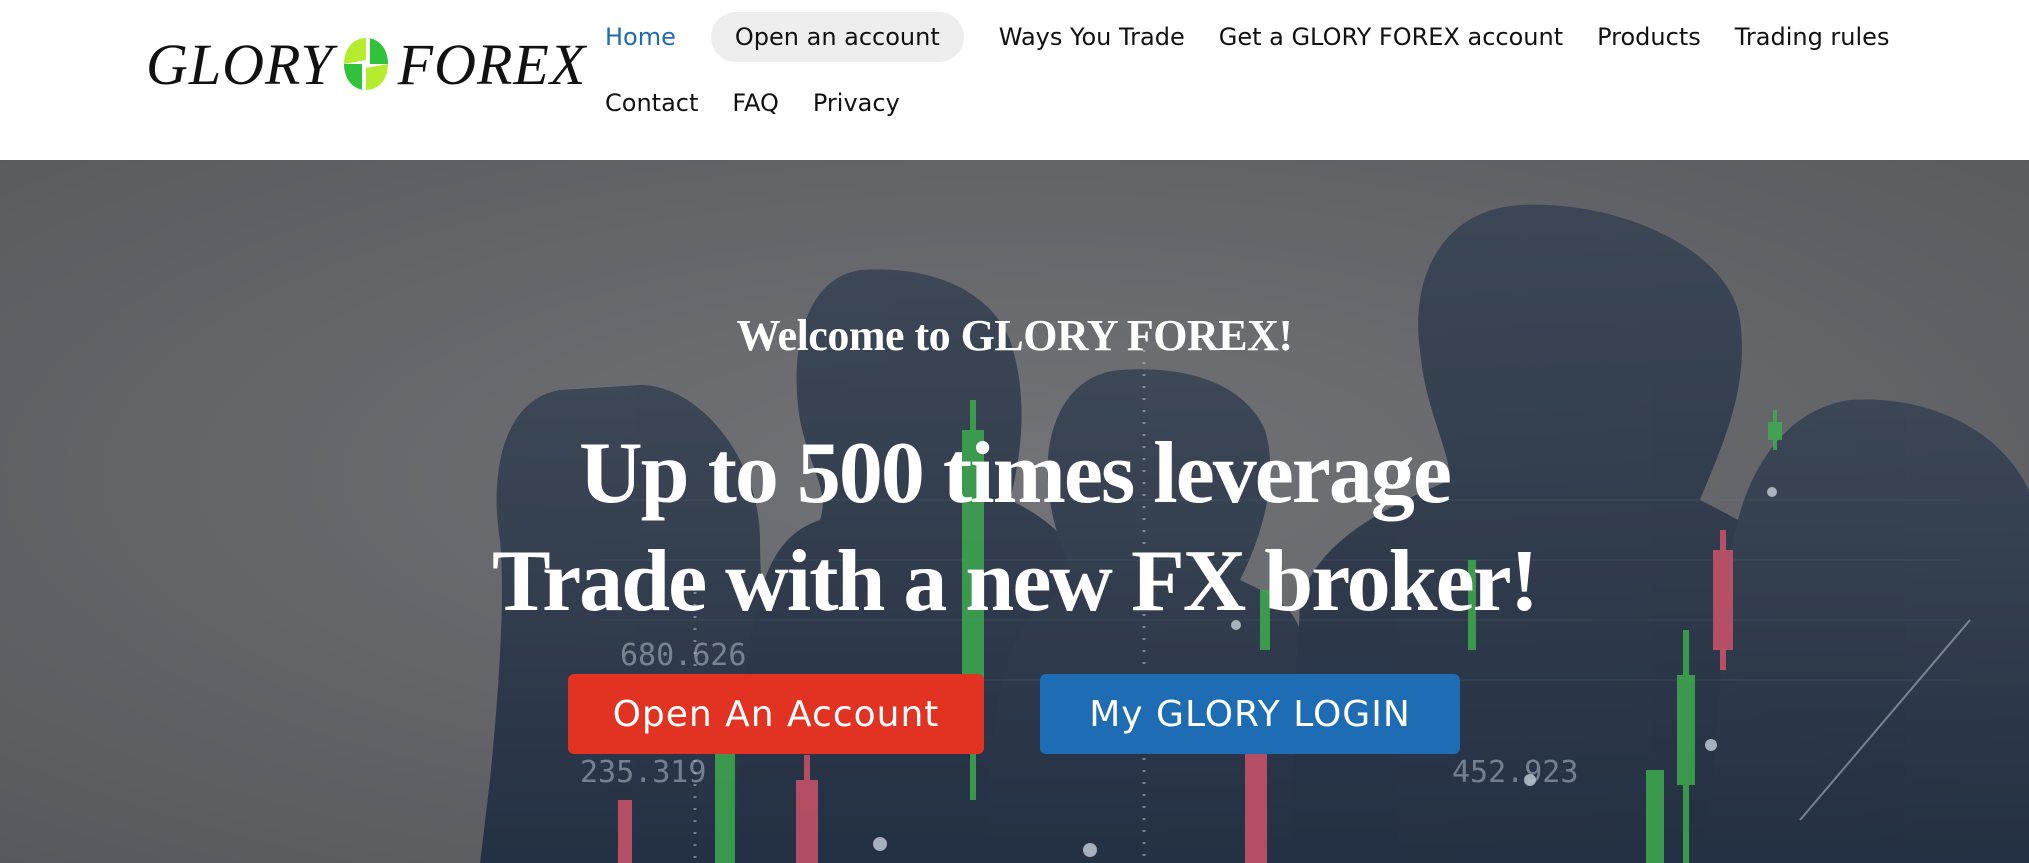  Describe the element at coordinates (1014, 335) in the screenshot. I see `hero-welcome-text: Welcome to GLORY FOREX!` at that location.